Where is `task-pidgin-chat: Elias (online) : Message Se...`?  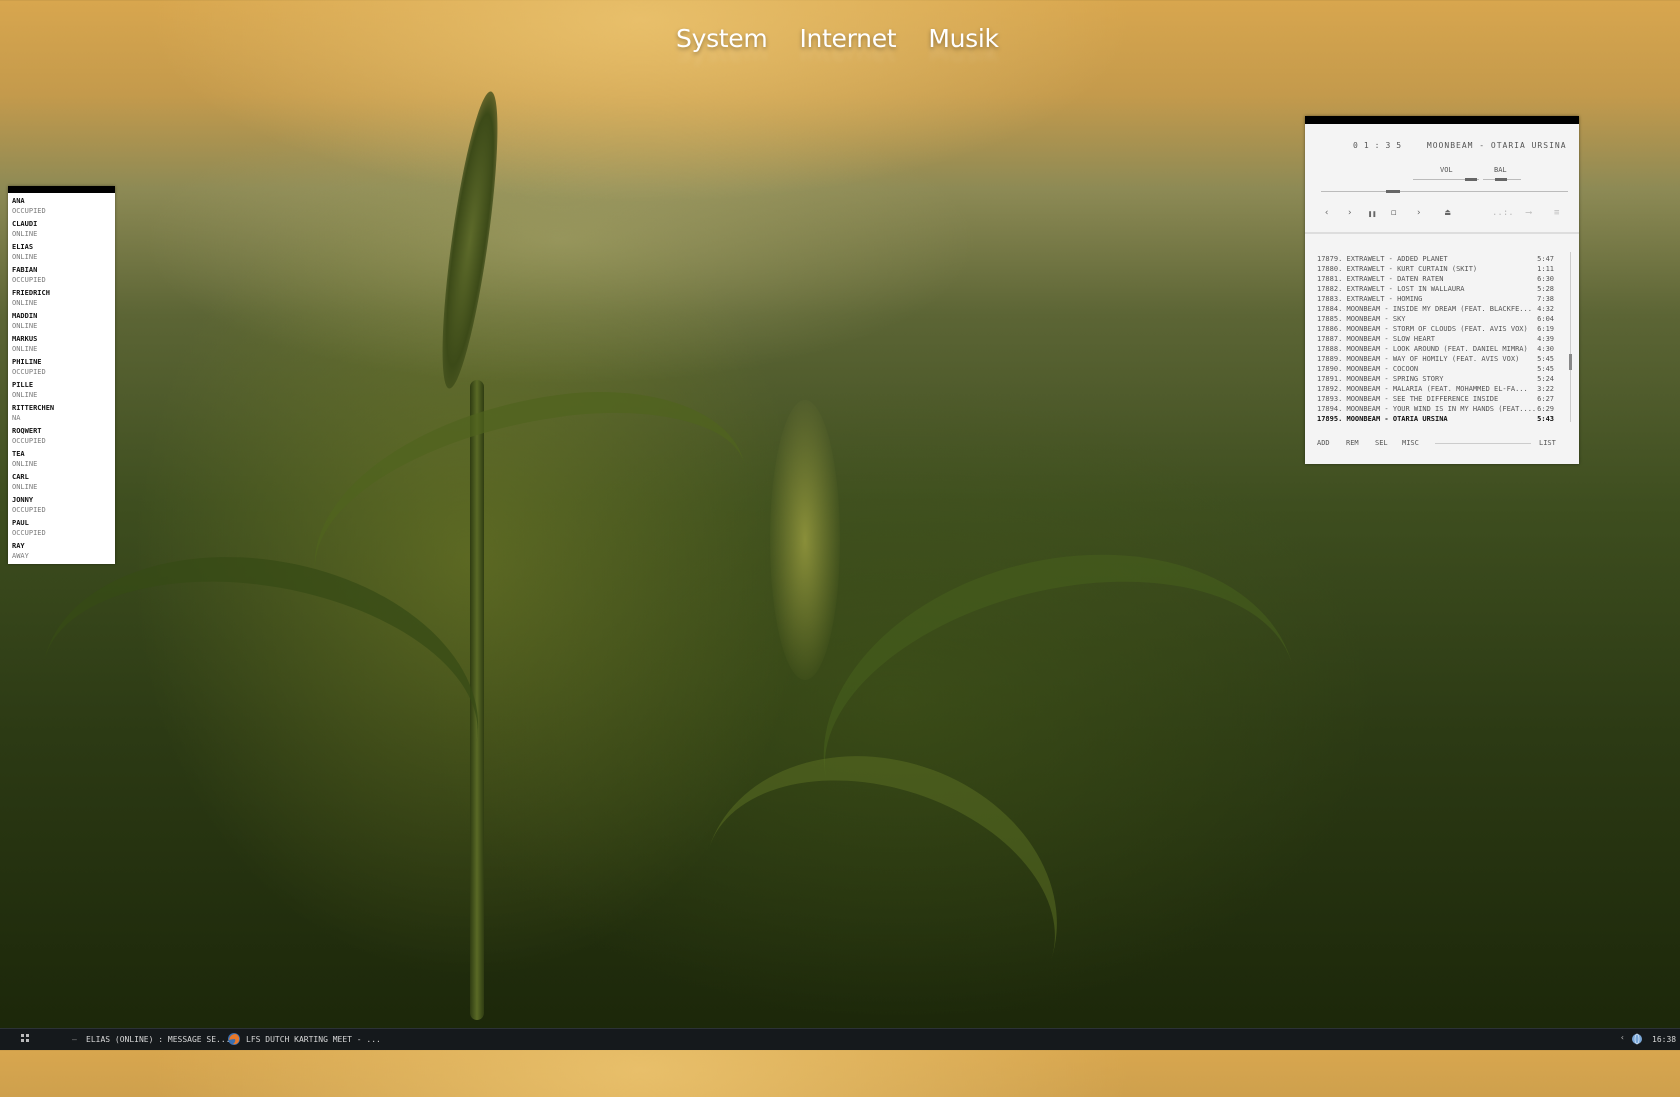 task-pidgin-chat: Elias (online) : Message Se... is located at coordinates (158, 1039).